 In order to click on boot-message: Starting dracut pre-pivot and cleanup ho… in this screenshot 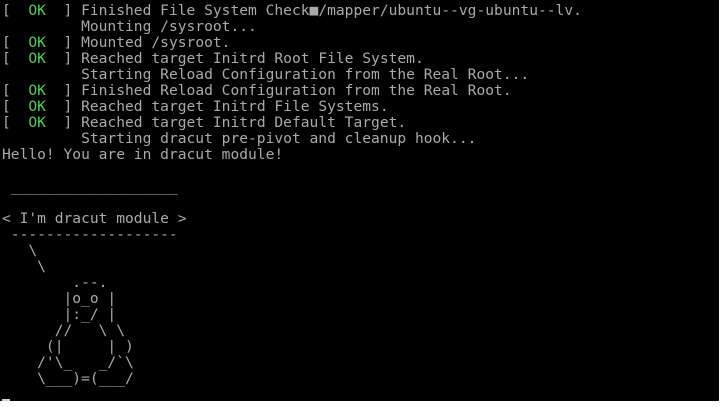, I will do `click(279, 138)`.